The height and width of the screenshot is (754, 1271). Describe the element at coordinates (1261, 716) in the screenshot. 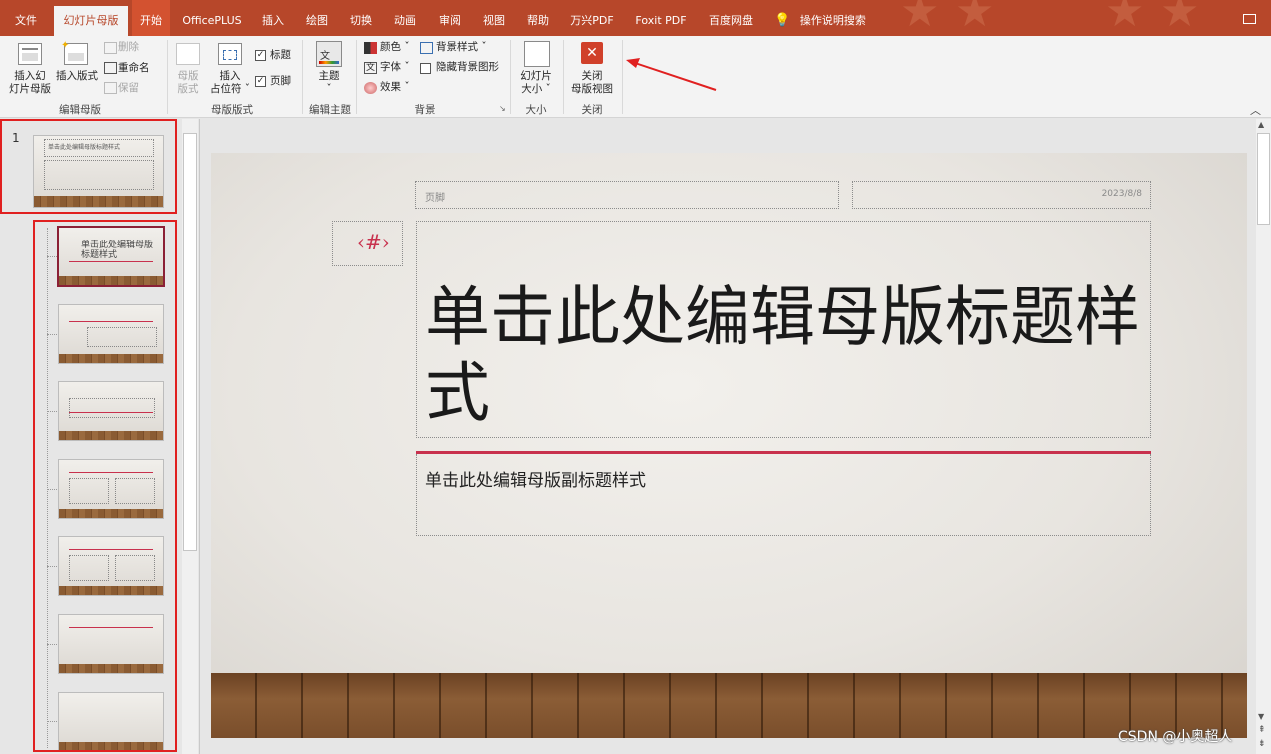

I see `scroll-down-icon: ▼` at that location.